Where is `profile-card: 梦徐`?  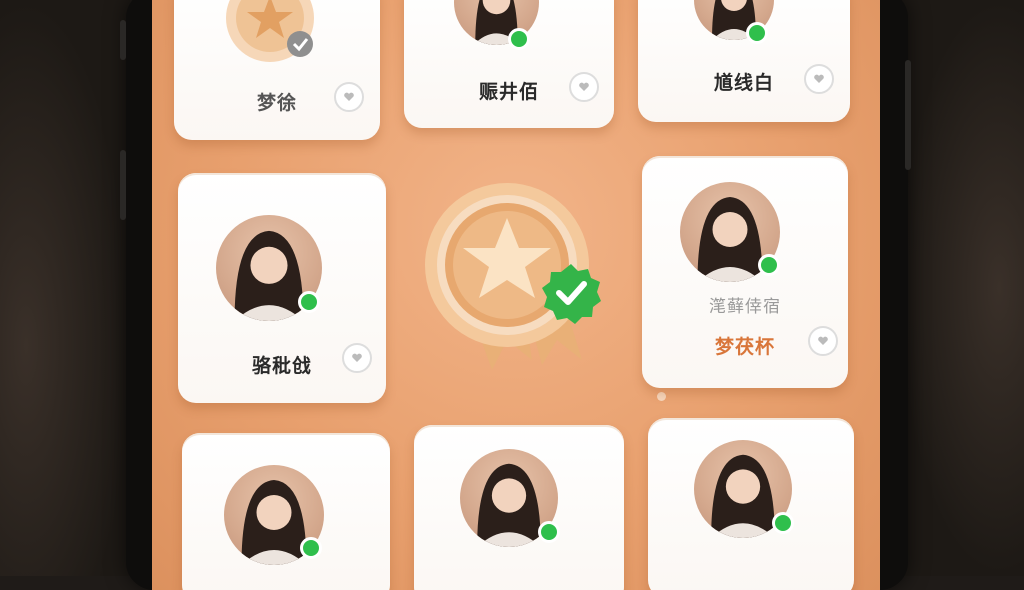 profile-card: 梦徐 is located at coordinates (277, 70).